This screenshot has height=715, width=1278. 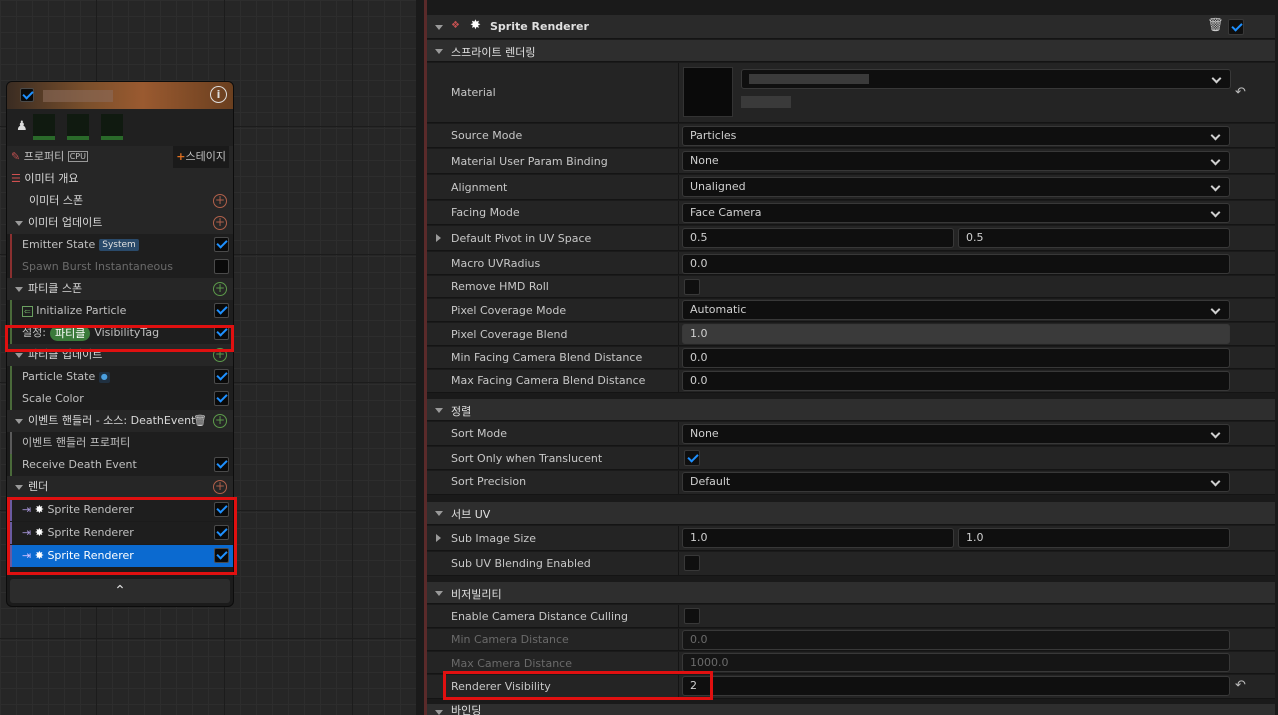 I want to click on material-user-param-dropdown: None, so click(x=956, y=161).